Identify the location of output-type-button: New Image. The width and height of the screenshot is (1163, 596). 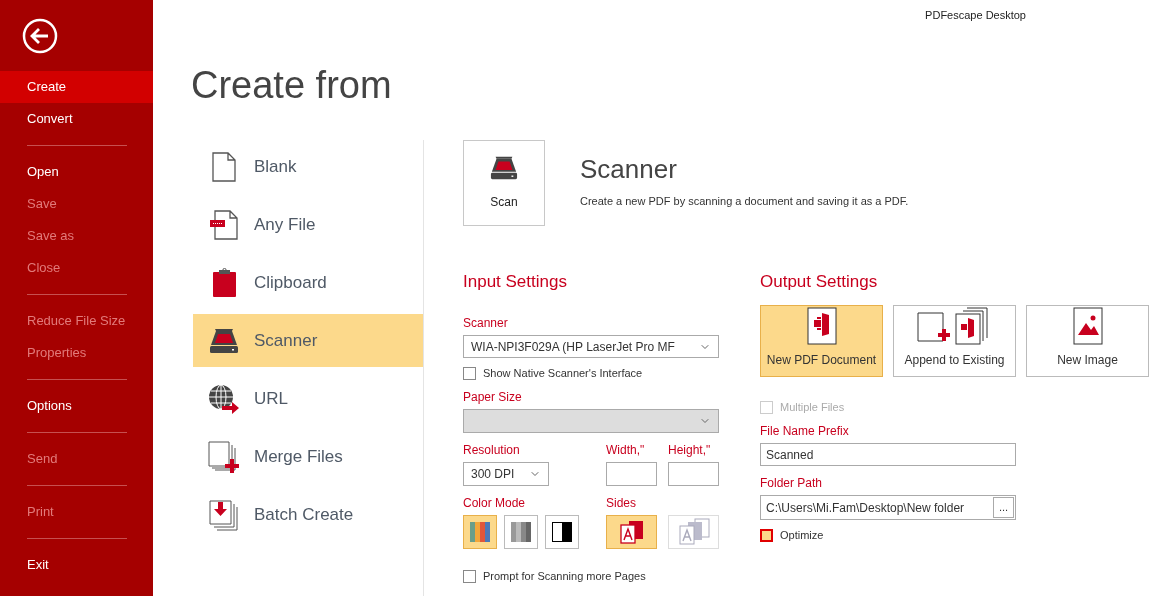
(1087, 341).